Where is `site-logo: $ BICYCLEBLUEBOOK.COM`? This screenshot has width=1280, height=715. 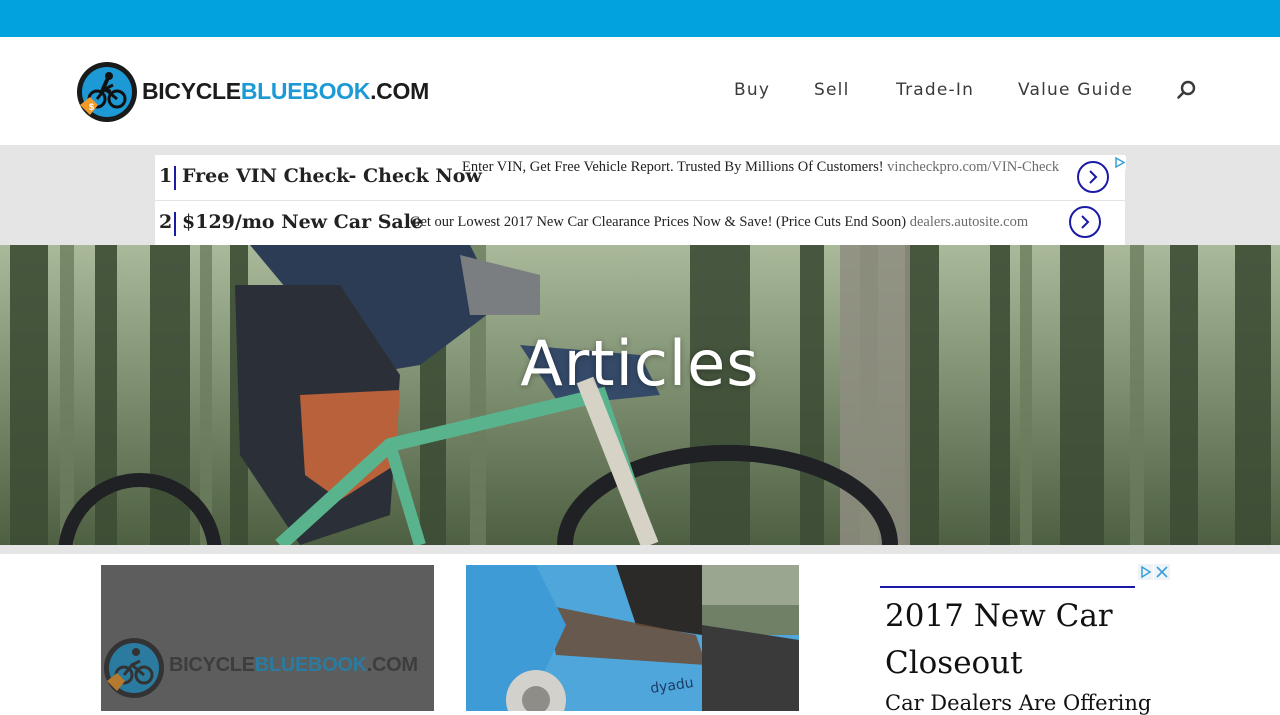
site-logo: $ BICYCLEBLUEBOOK.COM is located at coordinates (252, 92).